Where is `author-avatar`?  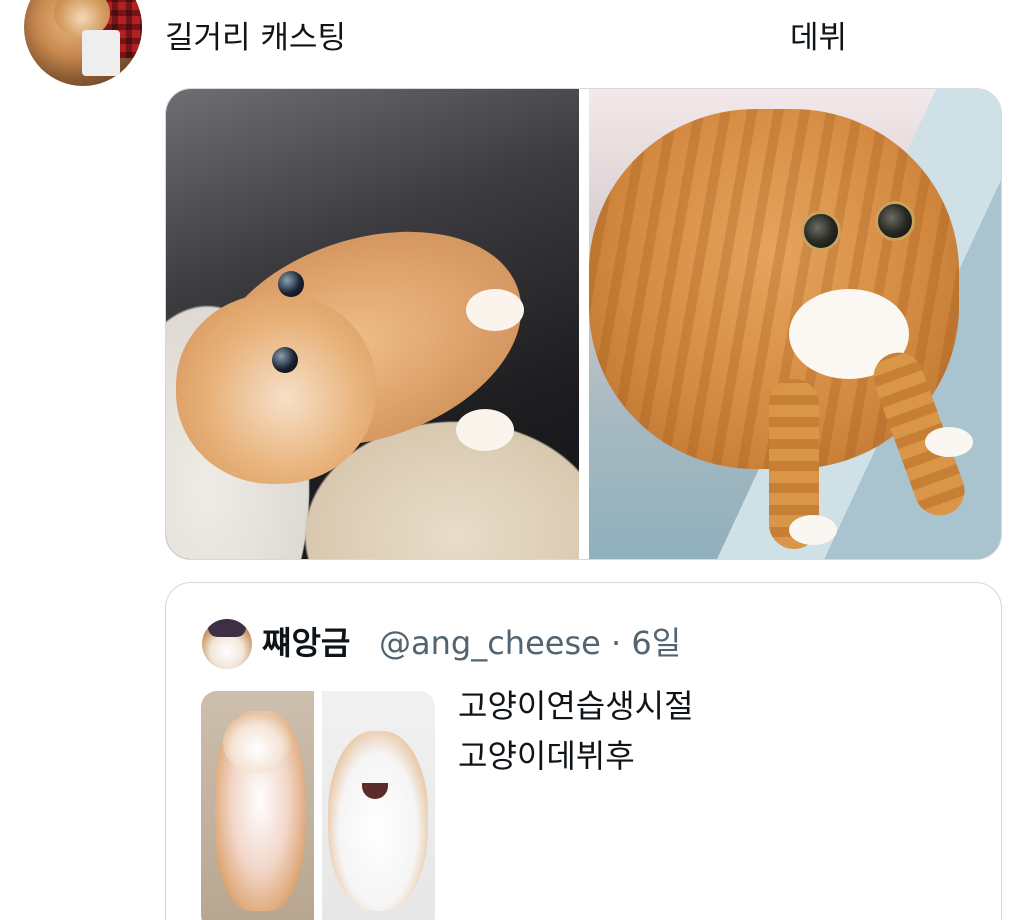
author-avatar is located at coordinates (83, 43).